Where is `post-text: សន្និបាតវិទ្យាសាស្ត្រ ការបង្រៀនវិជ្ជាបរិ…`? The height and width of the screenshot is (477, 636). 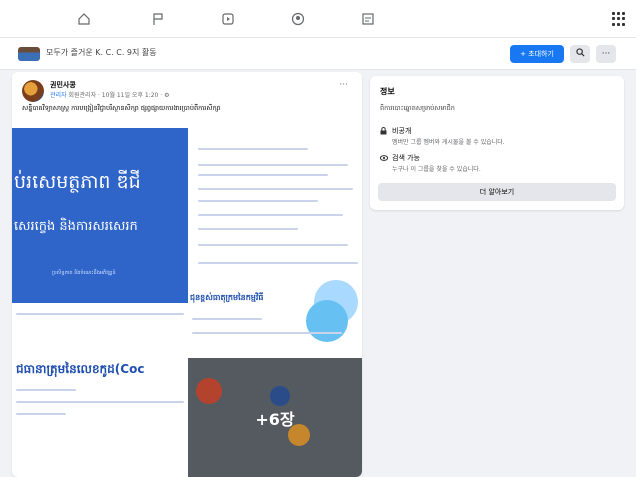 post-text: សន្និបាតវិទ្យាសាស្ត្រ ការបង្រៀនវិជ្ជាបរិ… is located at coordinates (121, 108).